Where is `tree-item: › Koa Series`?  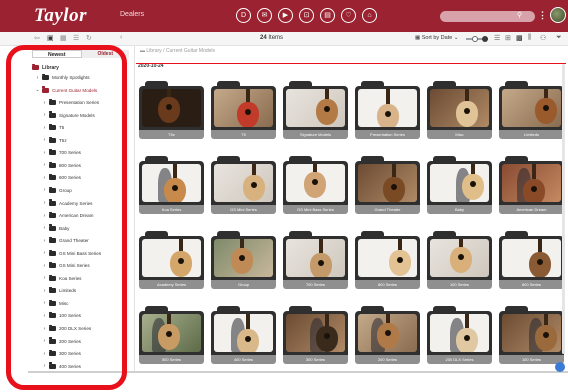 tree-item: › Koa Series is located at coordinates (61, 278).